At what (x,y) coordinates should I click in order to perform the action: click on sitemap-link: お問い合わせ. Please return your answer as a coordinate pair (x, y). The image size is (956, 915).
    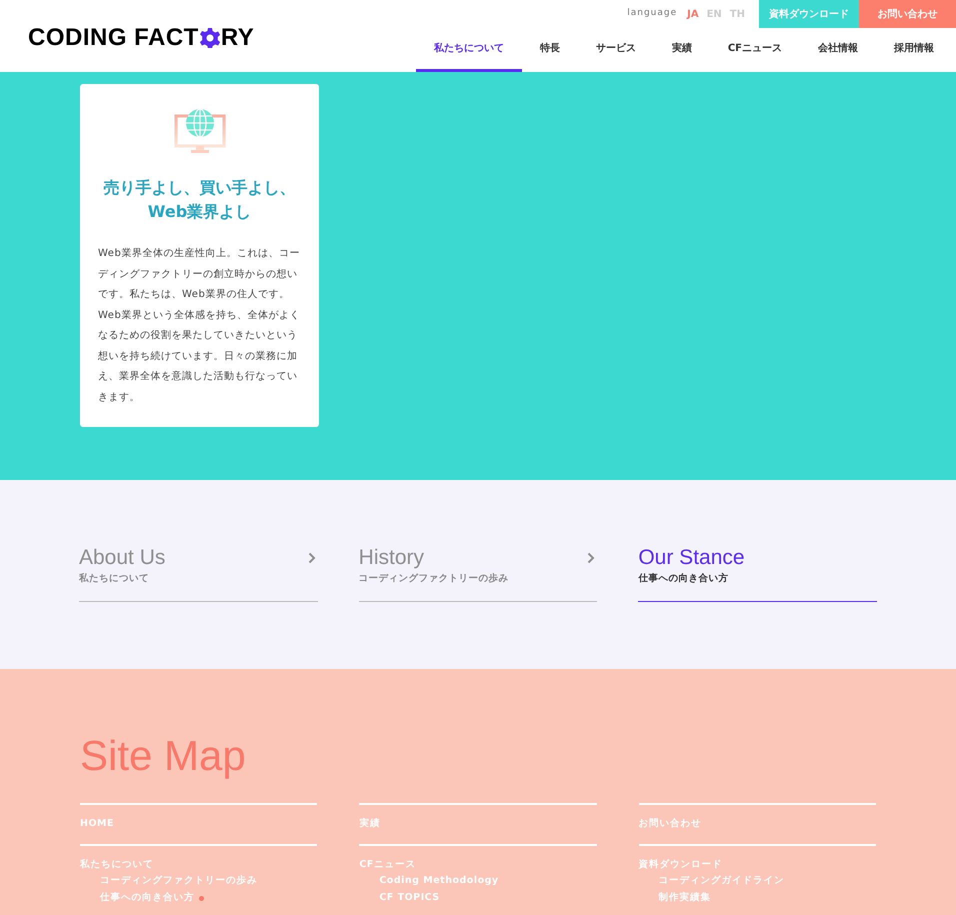
    Looking at the image, I should click on (757, 824).